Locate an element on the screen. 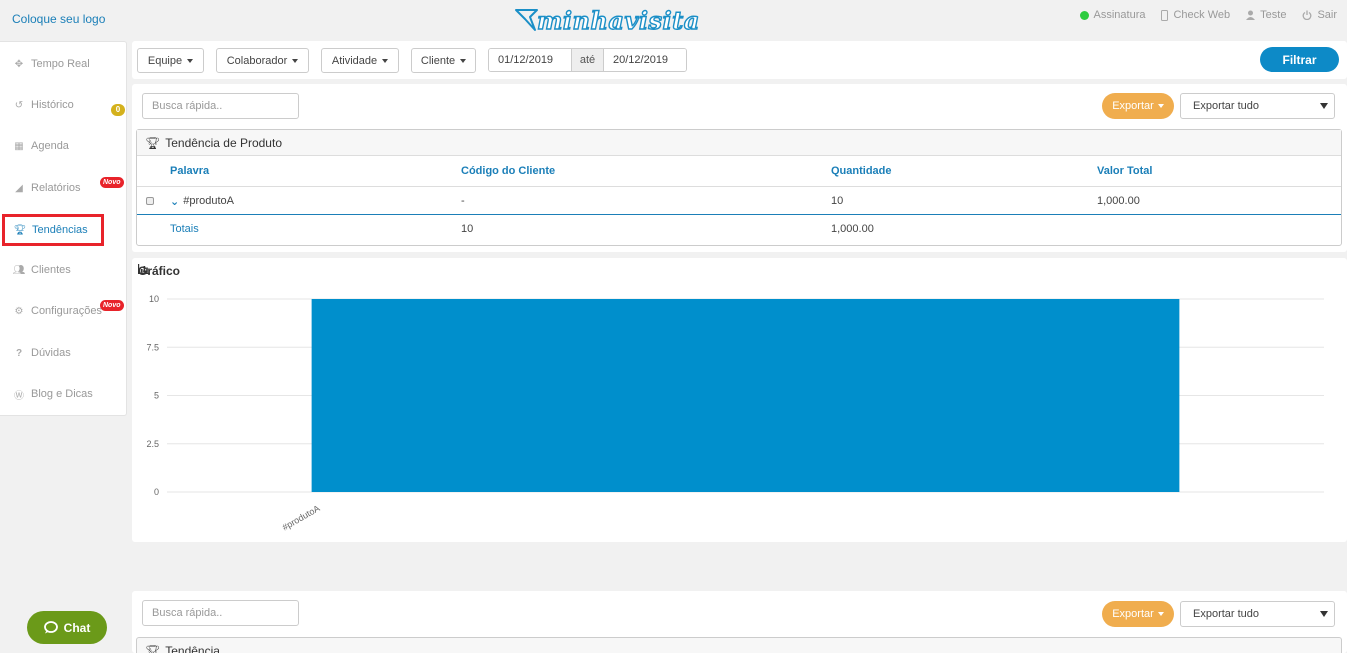  y-tick-label: 5 is located at coordinates (156, 396).